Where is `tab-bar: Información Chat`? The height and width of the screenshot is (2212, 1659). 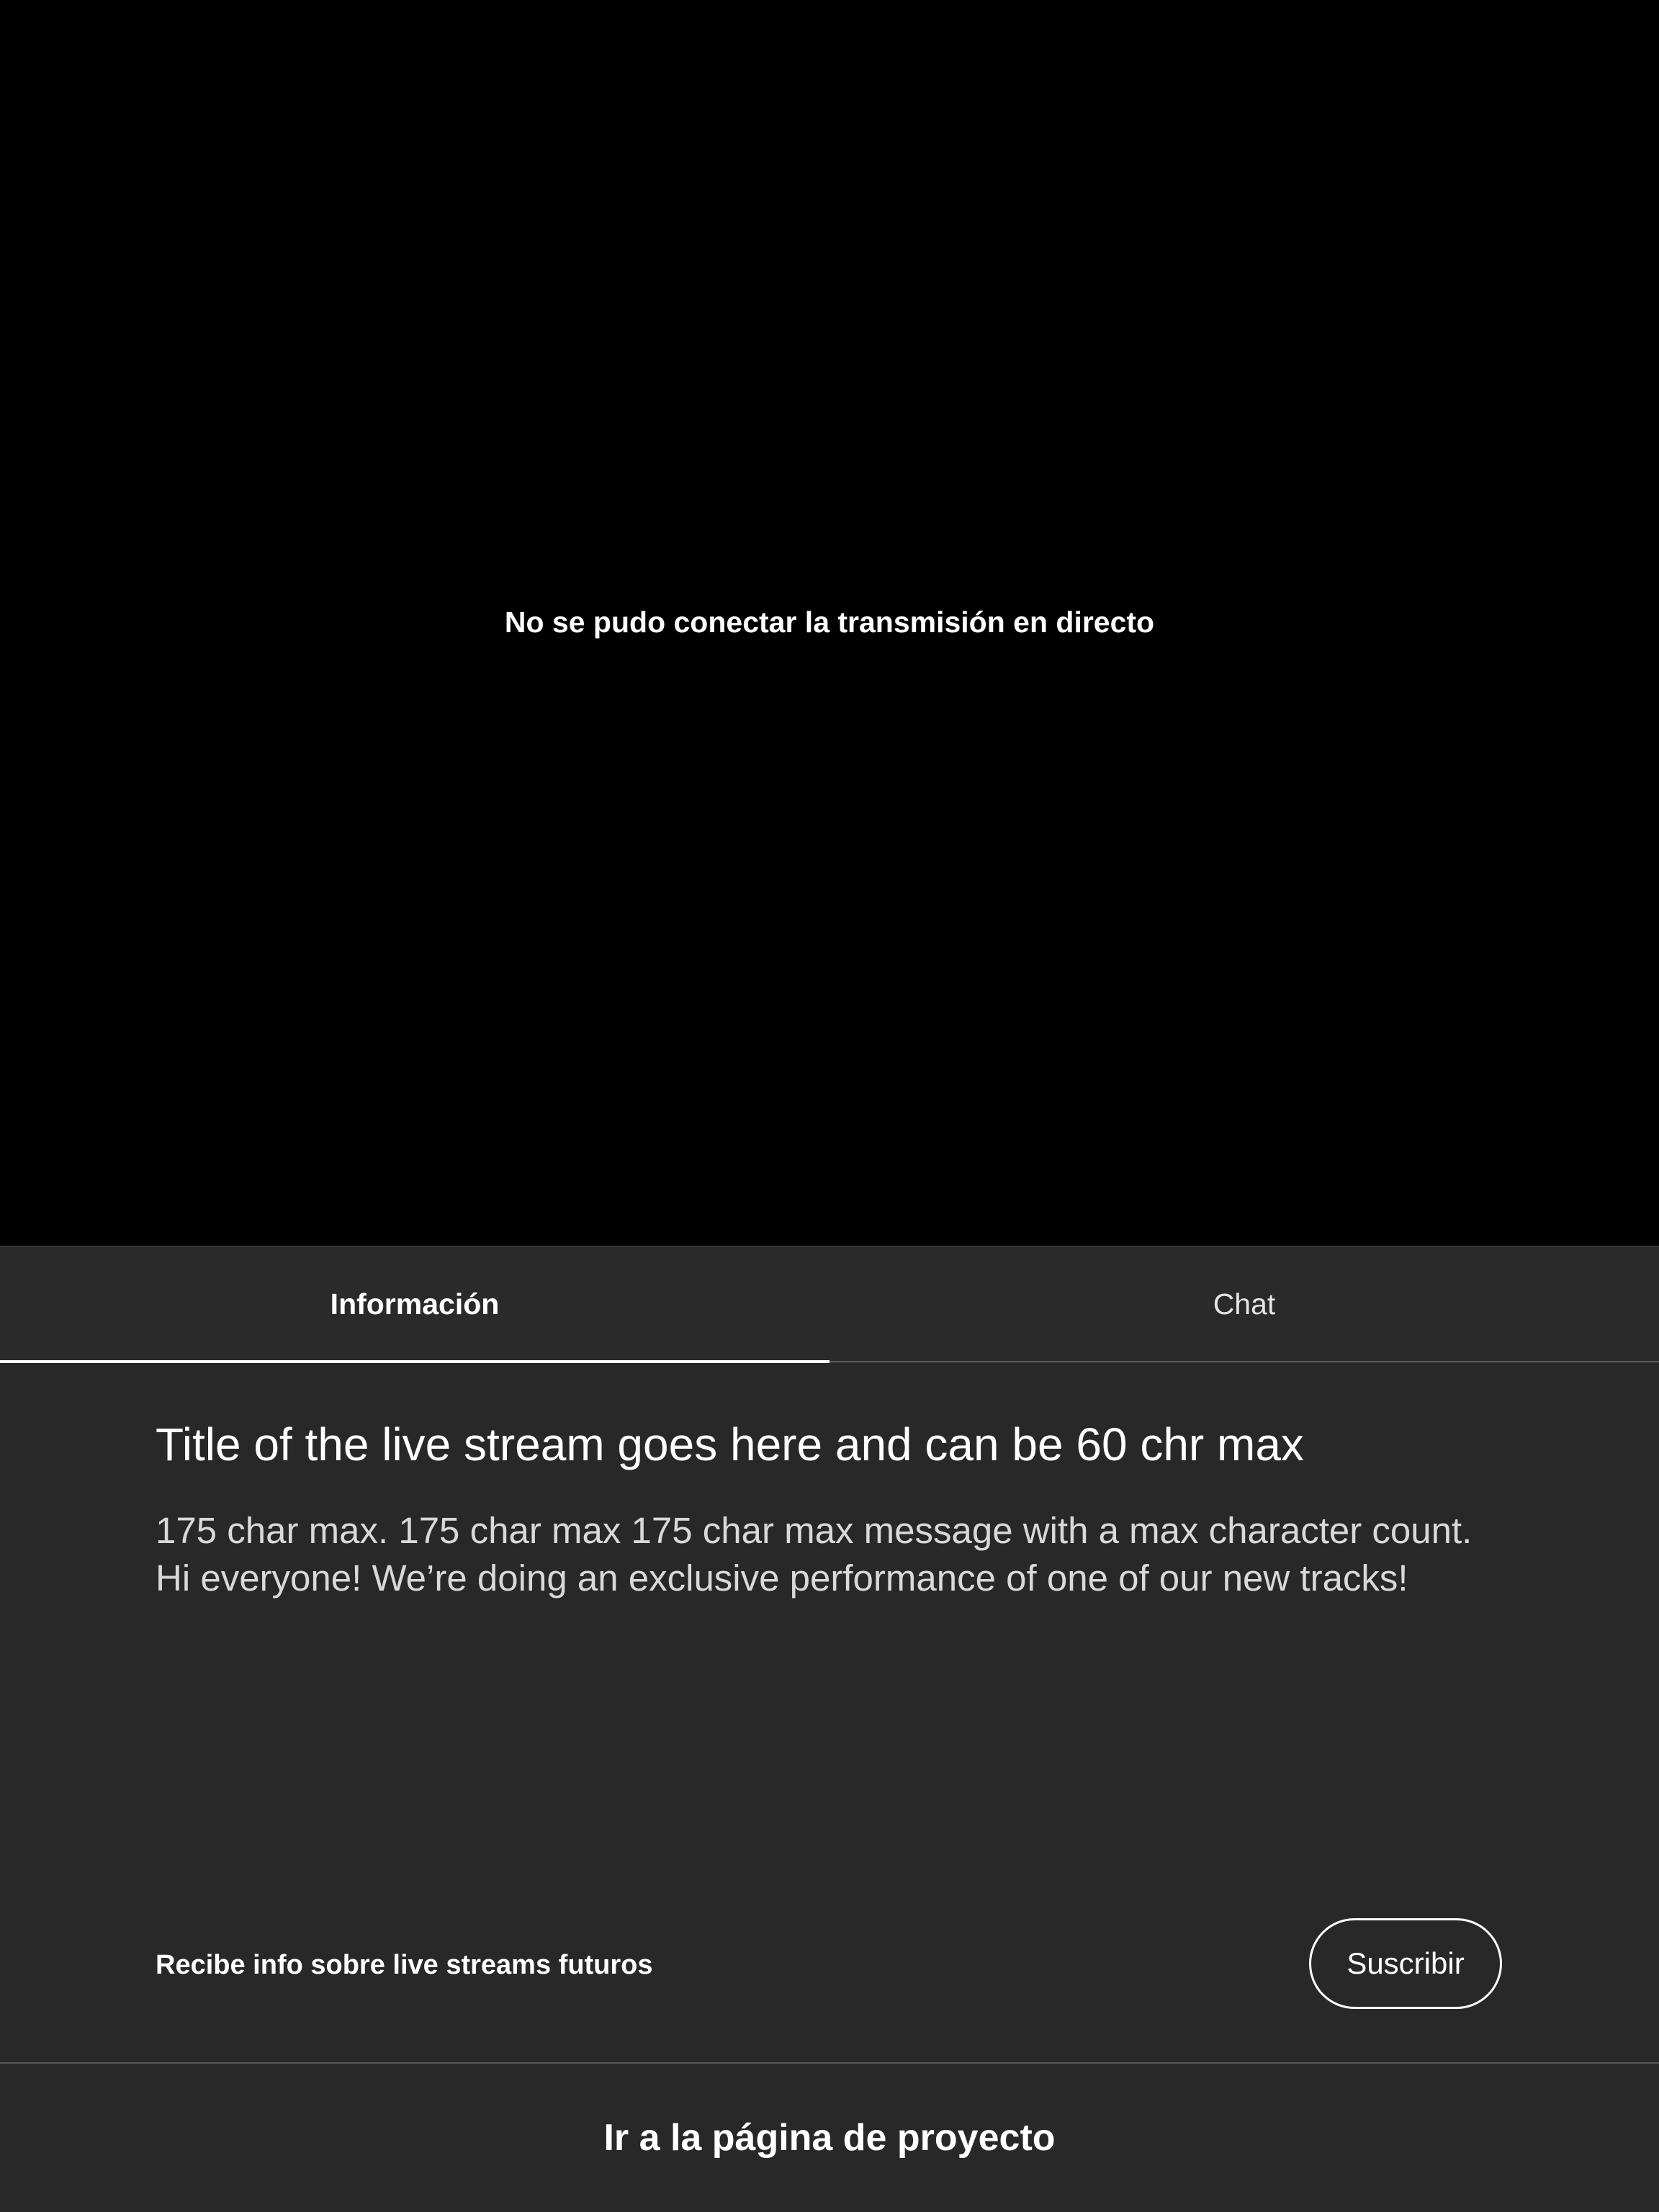 tab-bar: Información Chat is located at coordinates (829, 1304).